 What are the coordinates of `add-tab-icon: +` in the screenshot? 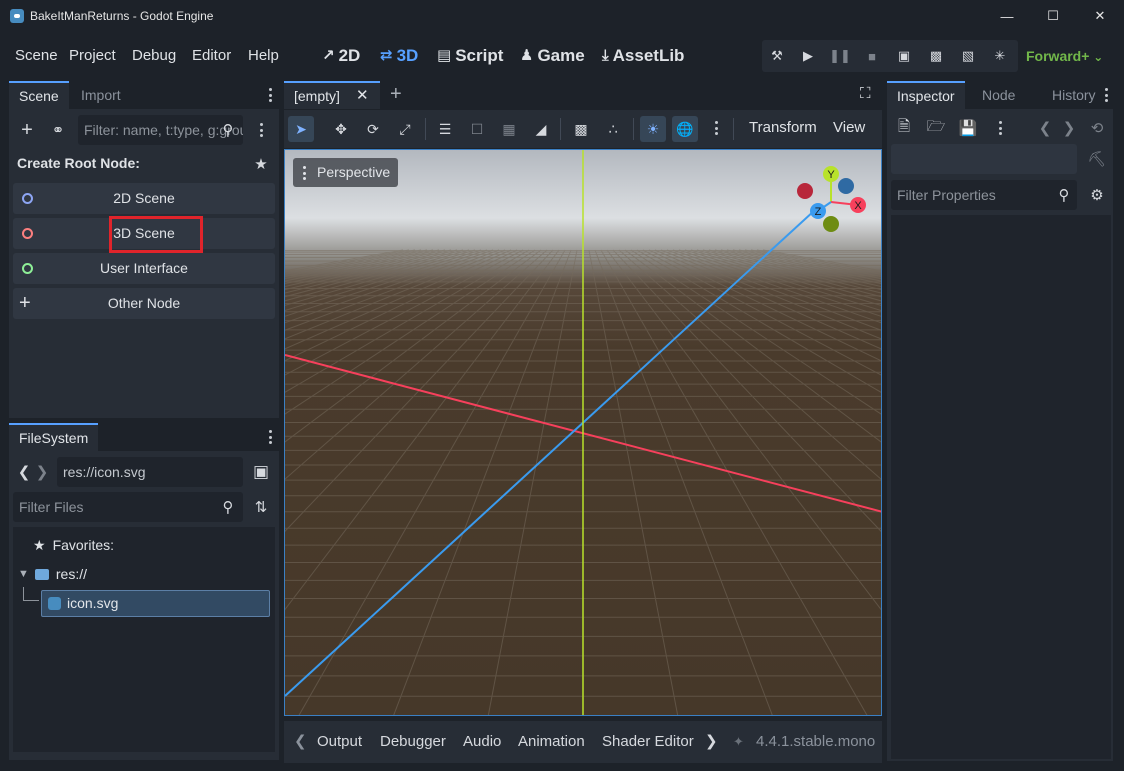 It's located at (396, 94).